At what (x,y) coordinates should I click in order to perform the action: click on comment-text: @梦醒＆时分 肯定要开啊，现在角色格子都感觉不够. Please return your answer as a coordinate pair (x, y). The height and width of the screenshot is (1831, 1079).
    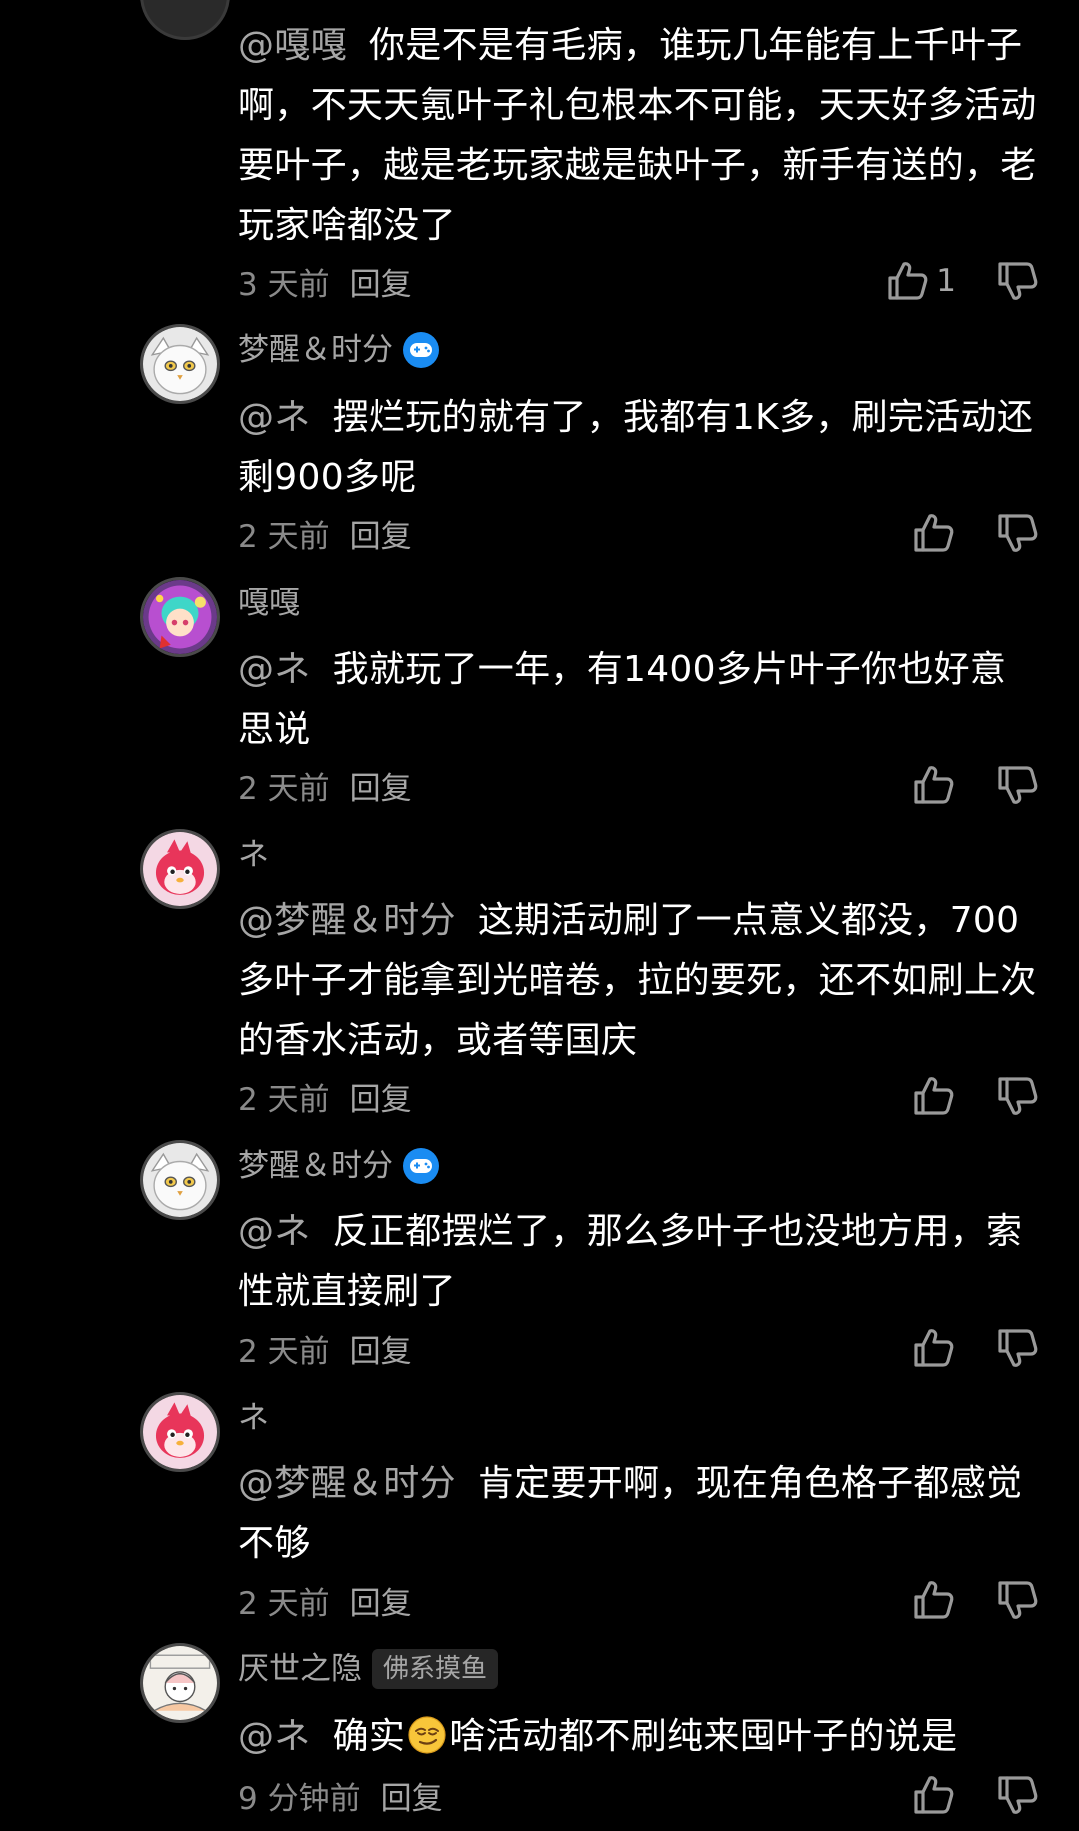
    Looking at the image, I should click on (638, 1514).